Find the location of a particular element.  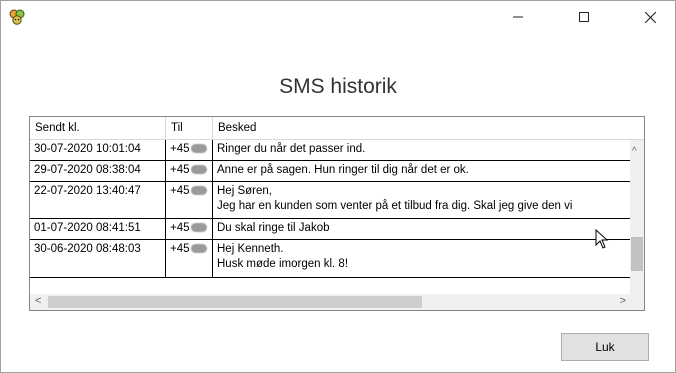

sent-cell: 30-06-2020 08:48:03 is located at coordinates (98, 258).